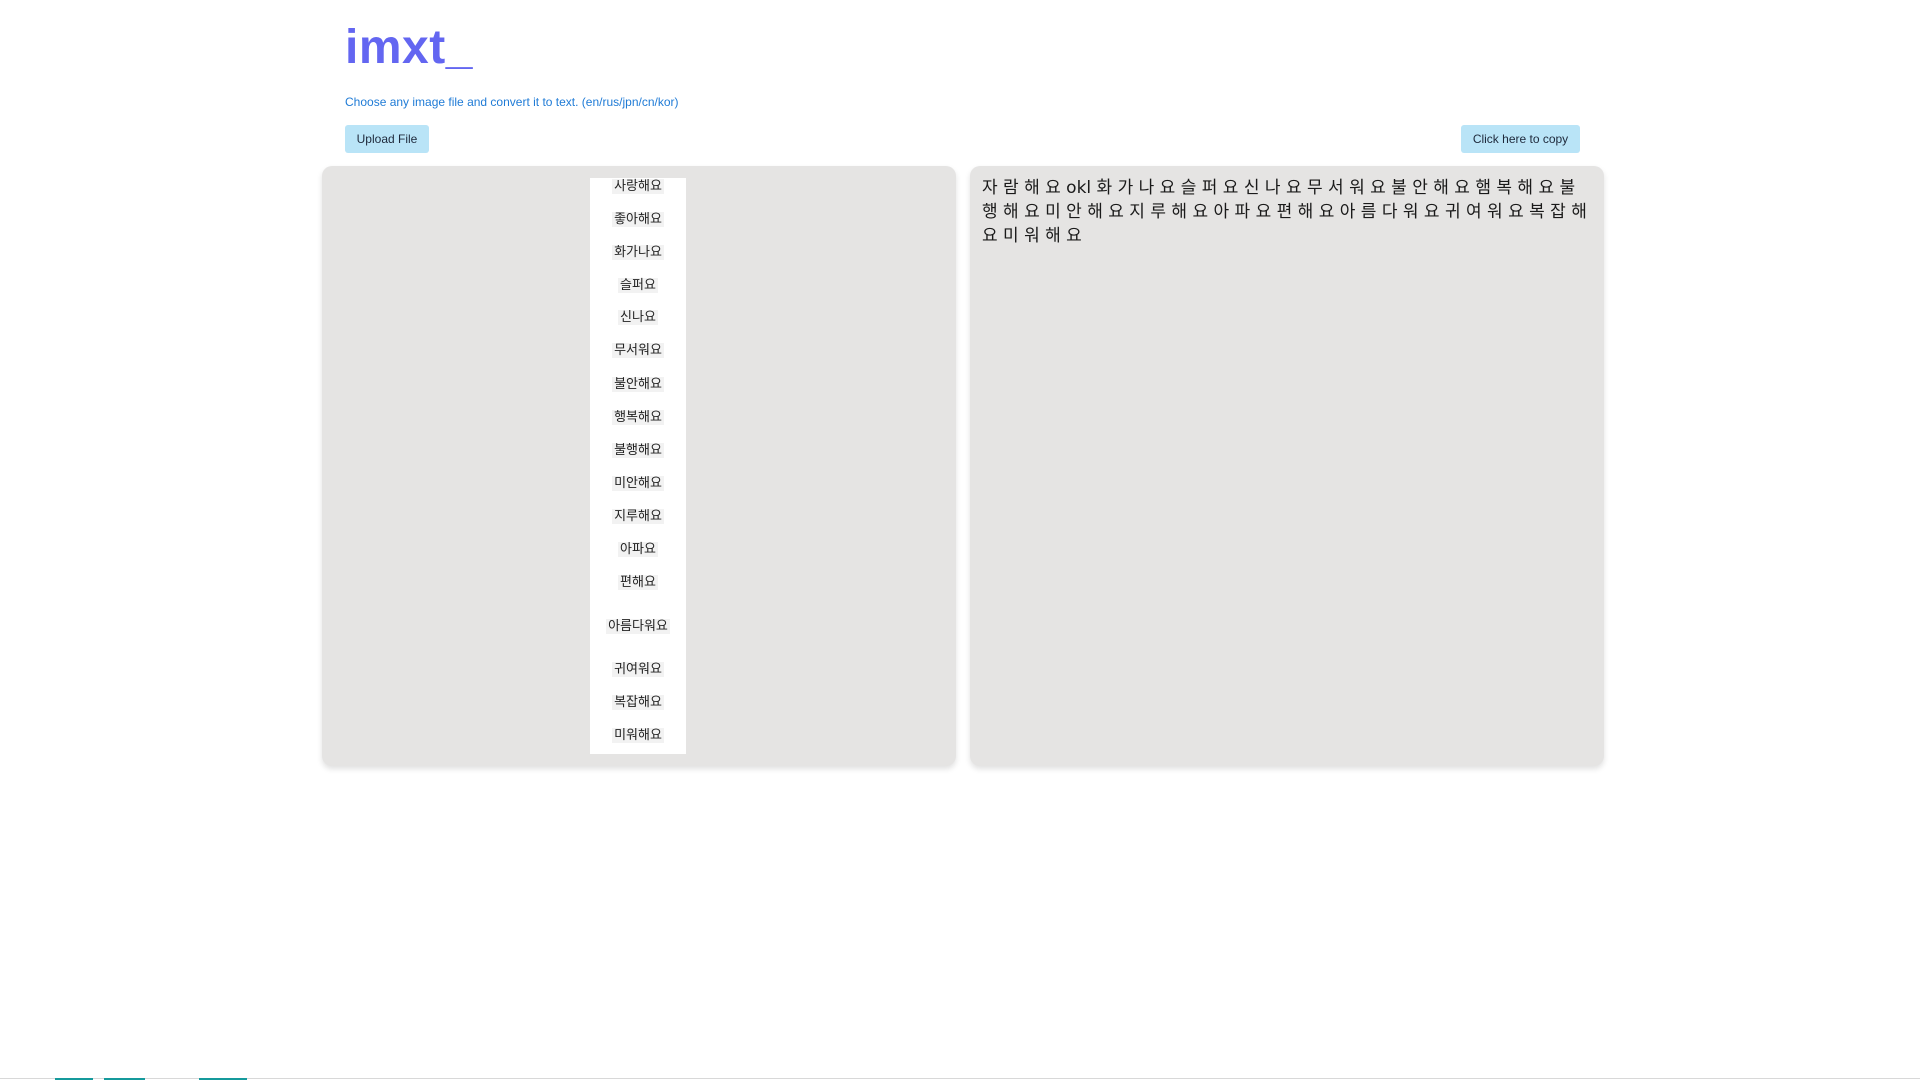 Image resolution: width=1920 pixels, height=1080 pixels. What do you see at coordinates (387, 139) in the screenshot?
I see `upload-file-button: Upload File` at bounding box center [387, 139].